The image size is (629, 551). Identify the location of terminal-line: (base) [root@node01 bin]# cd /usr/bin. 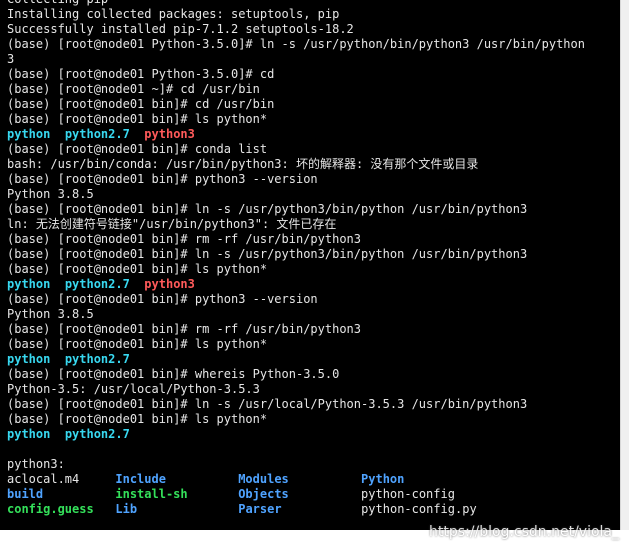
(313, 104).